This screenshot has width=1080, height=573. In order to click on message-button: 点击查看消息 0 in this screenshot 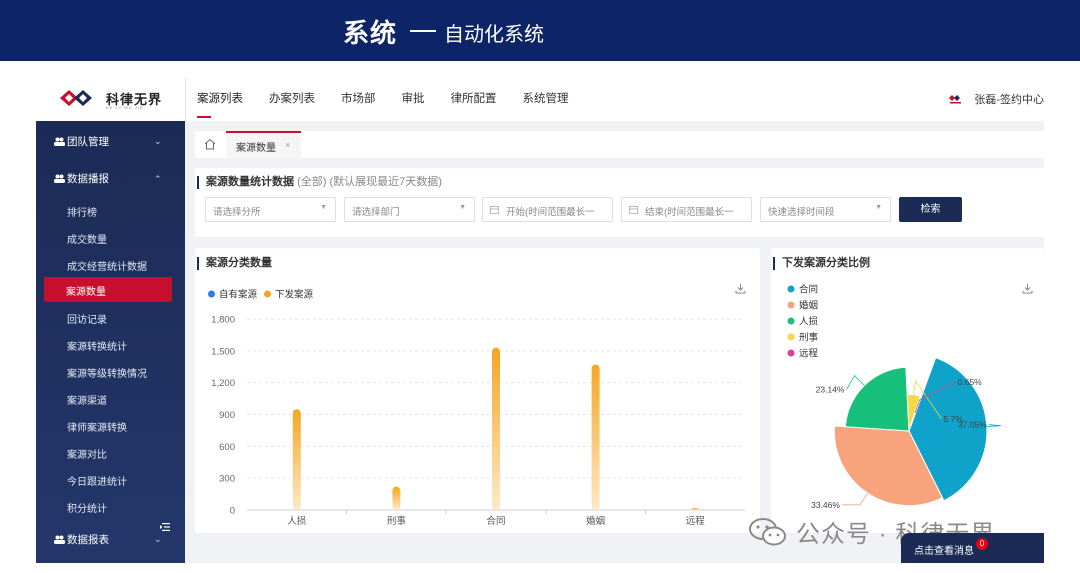, I will do `click(972, 548)`.